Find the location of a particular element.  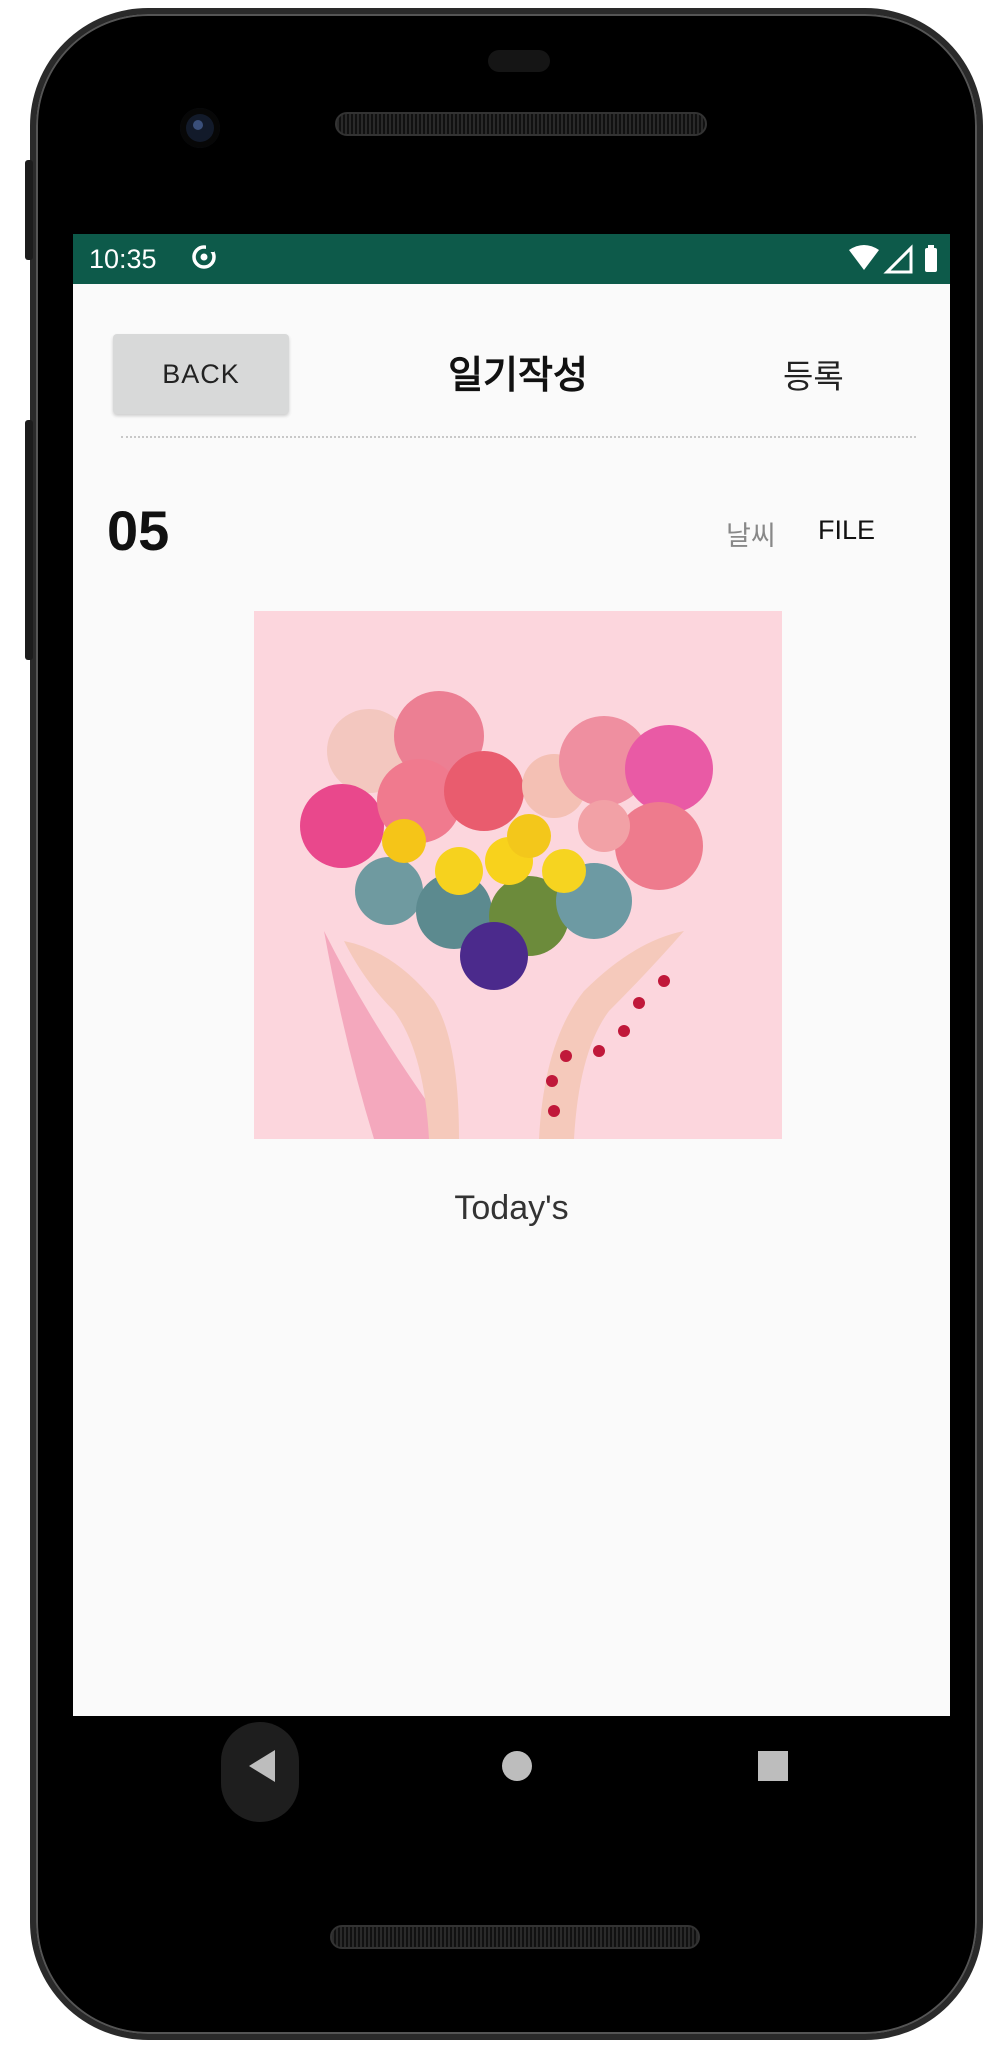

status-time: 10:35 is located at coordinates (123, 259).